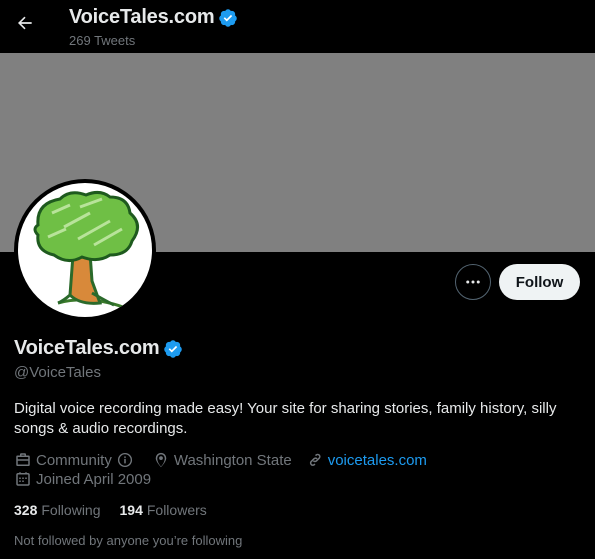  I want to click on category-item: Community, so click(76, 460).